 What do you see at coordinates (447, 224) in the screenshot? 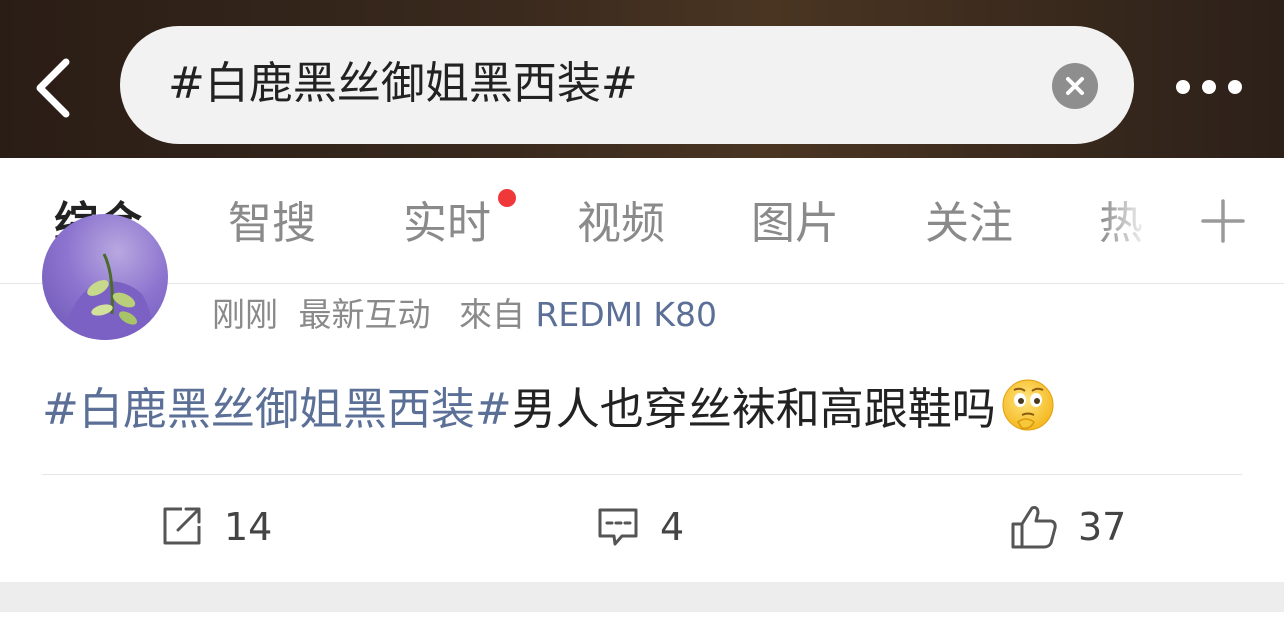
I see `tab-realtime: 实时` at bounding box center [447, 224].